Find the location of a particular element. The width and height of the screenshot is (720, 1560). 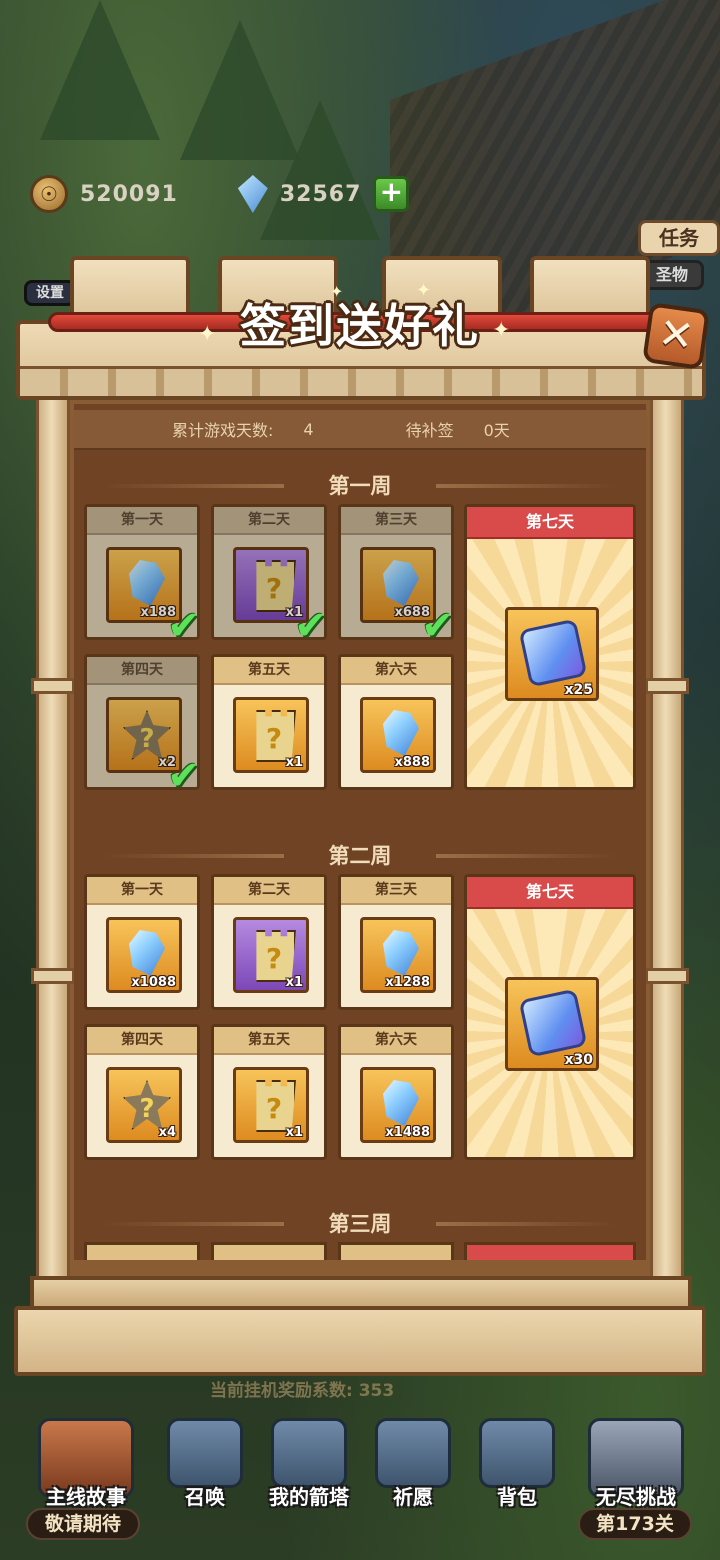

nav-summon-label: 召唤 is located at coordinates (205, 1497).